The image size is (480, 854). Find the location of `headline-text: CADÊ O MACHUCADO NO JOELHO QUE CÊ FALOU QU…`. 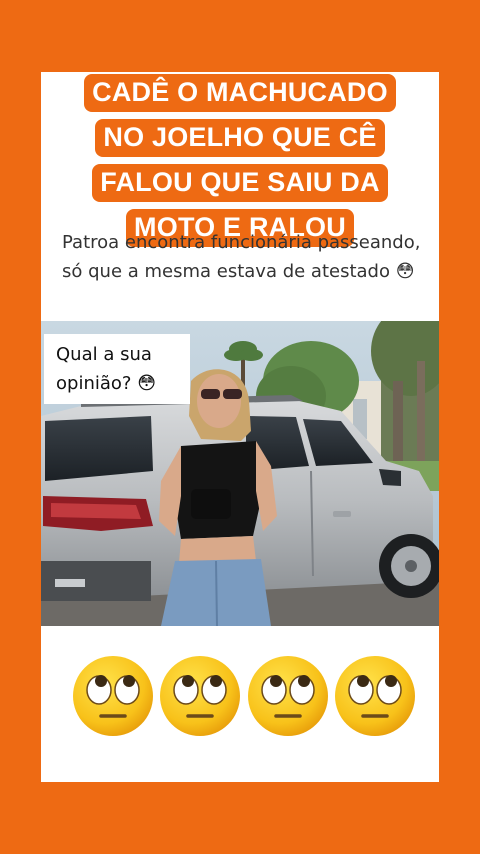

headline-text: CADÊ O MACHUCADO NO JOELHO QUE CÊ FALOU QU… is located at coordinates (240, 160).